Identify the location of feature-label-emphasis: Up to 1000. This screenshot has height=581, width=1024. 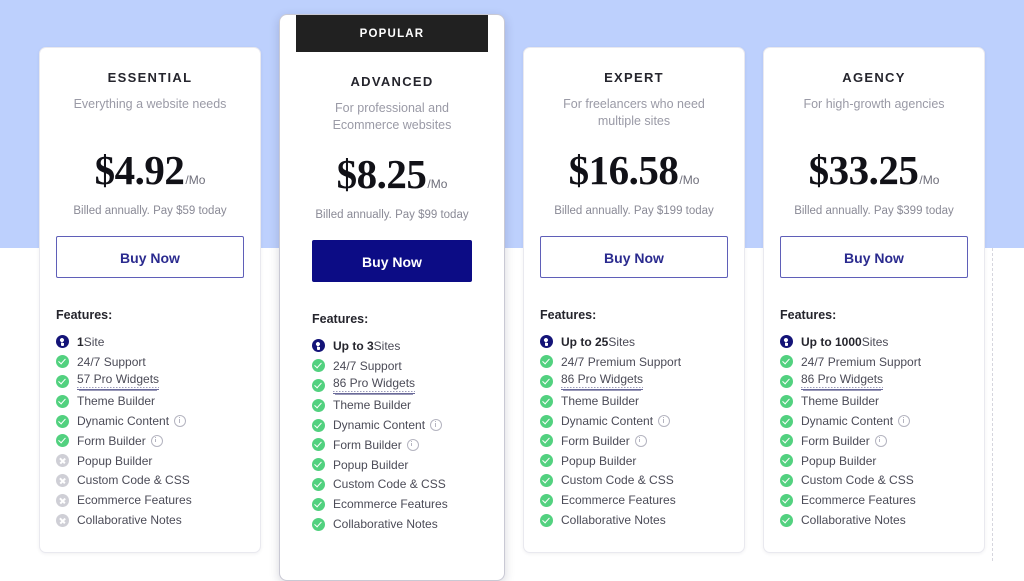
(831, 341).